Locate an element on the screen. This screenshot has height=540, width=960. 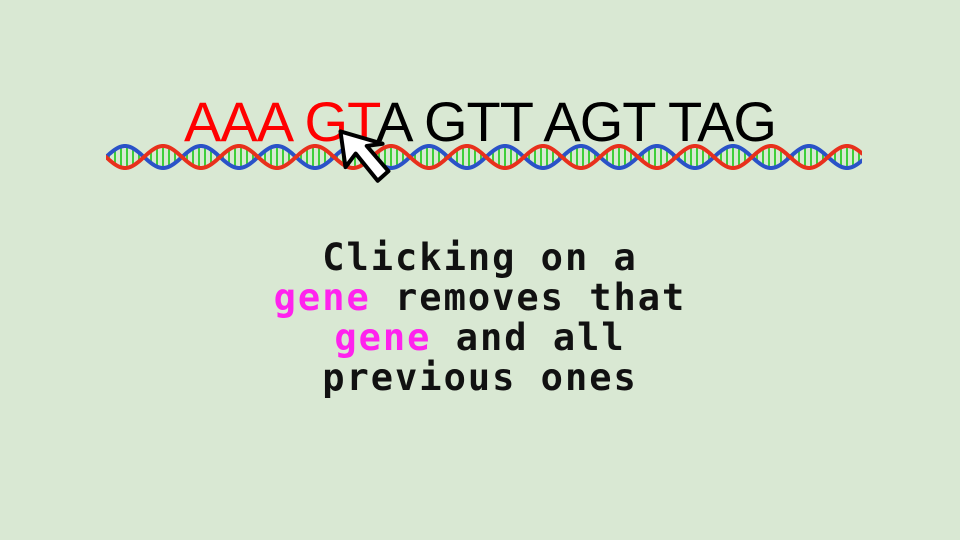
instruction-line-1: Clicking on a is located at coordinates (480, 257).